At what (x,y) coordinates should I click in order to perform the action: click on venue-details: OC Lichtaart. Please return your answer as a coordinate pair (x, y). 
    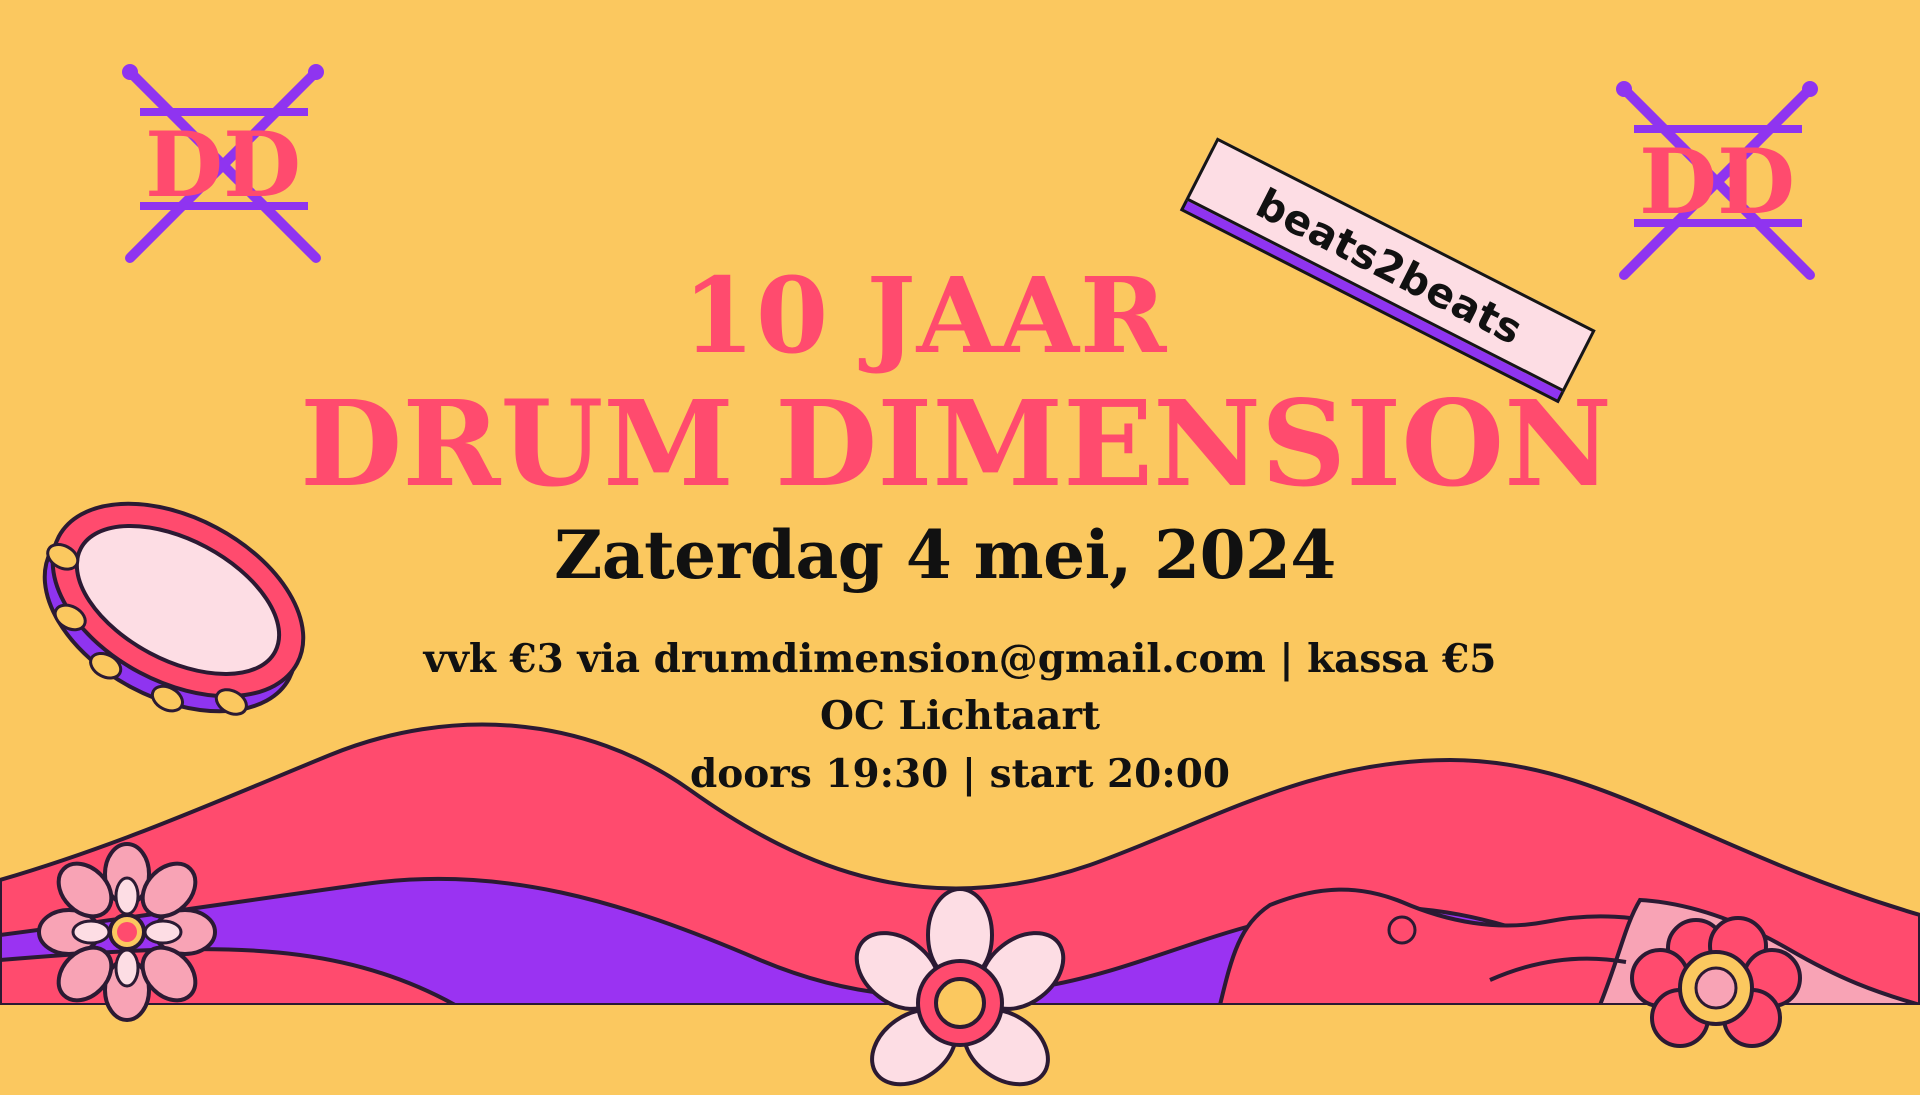
    Looking at the image, I should click on (960, 716).